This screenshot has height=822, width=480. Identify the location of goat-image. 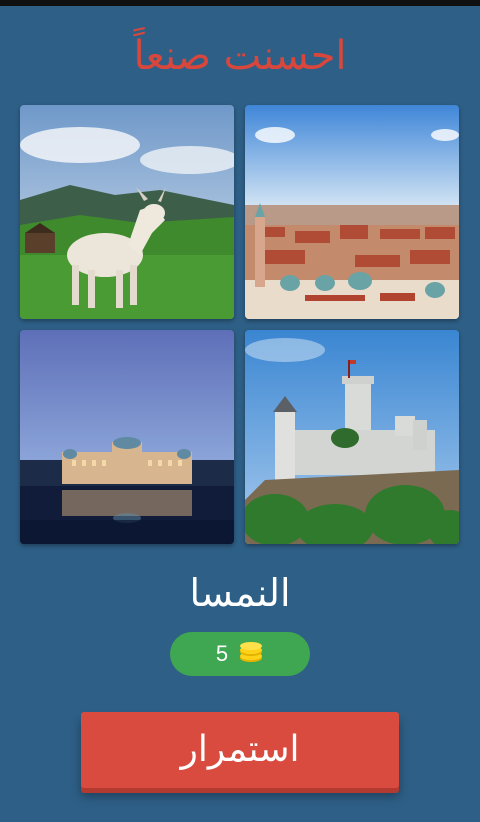
(127, 212).